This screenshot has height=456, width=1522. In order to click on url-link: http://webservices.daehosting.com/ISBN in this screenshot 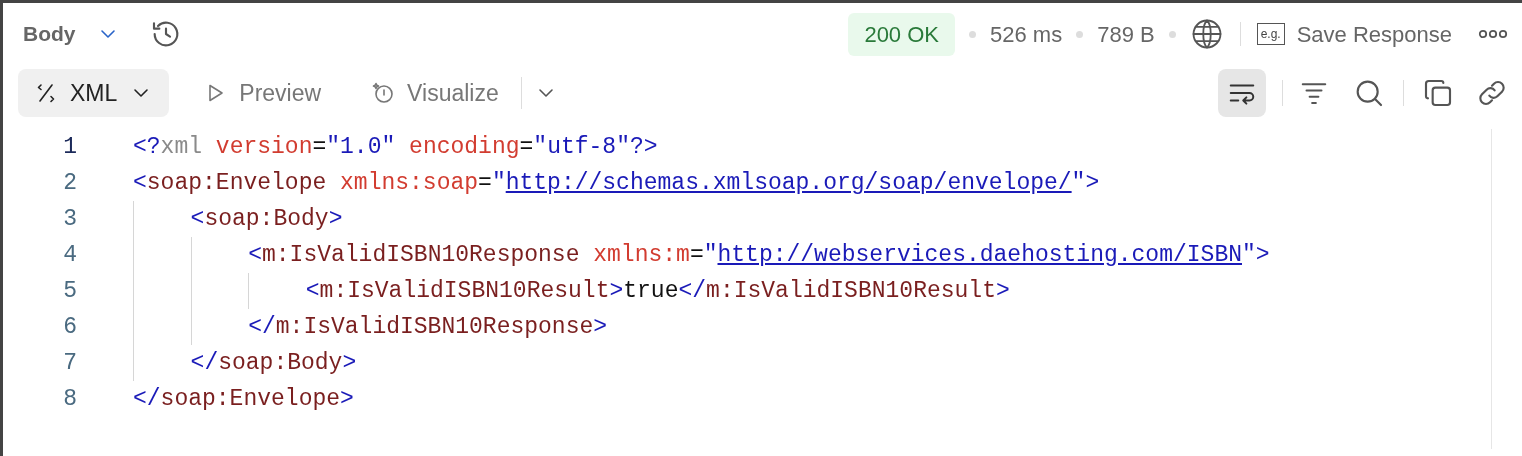, I will do `click(979, 255)`.